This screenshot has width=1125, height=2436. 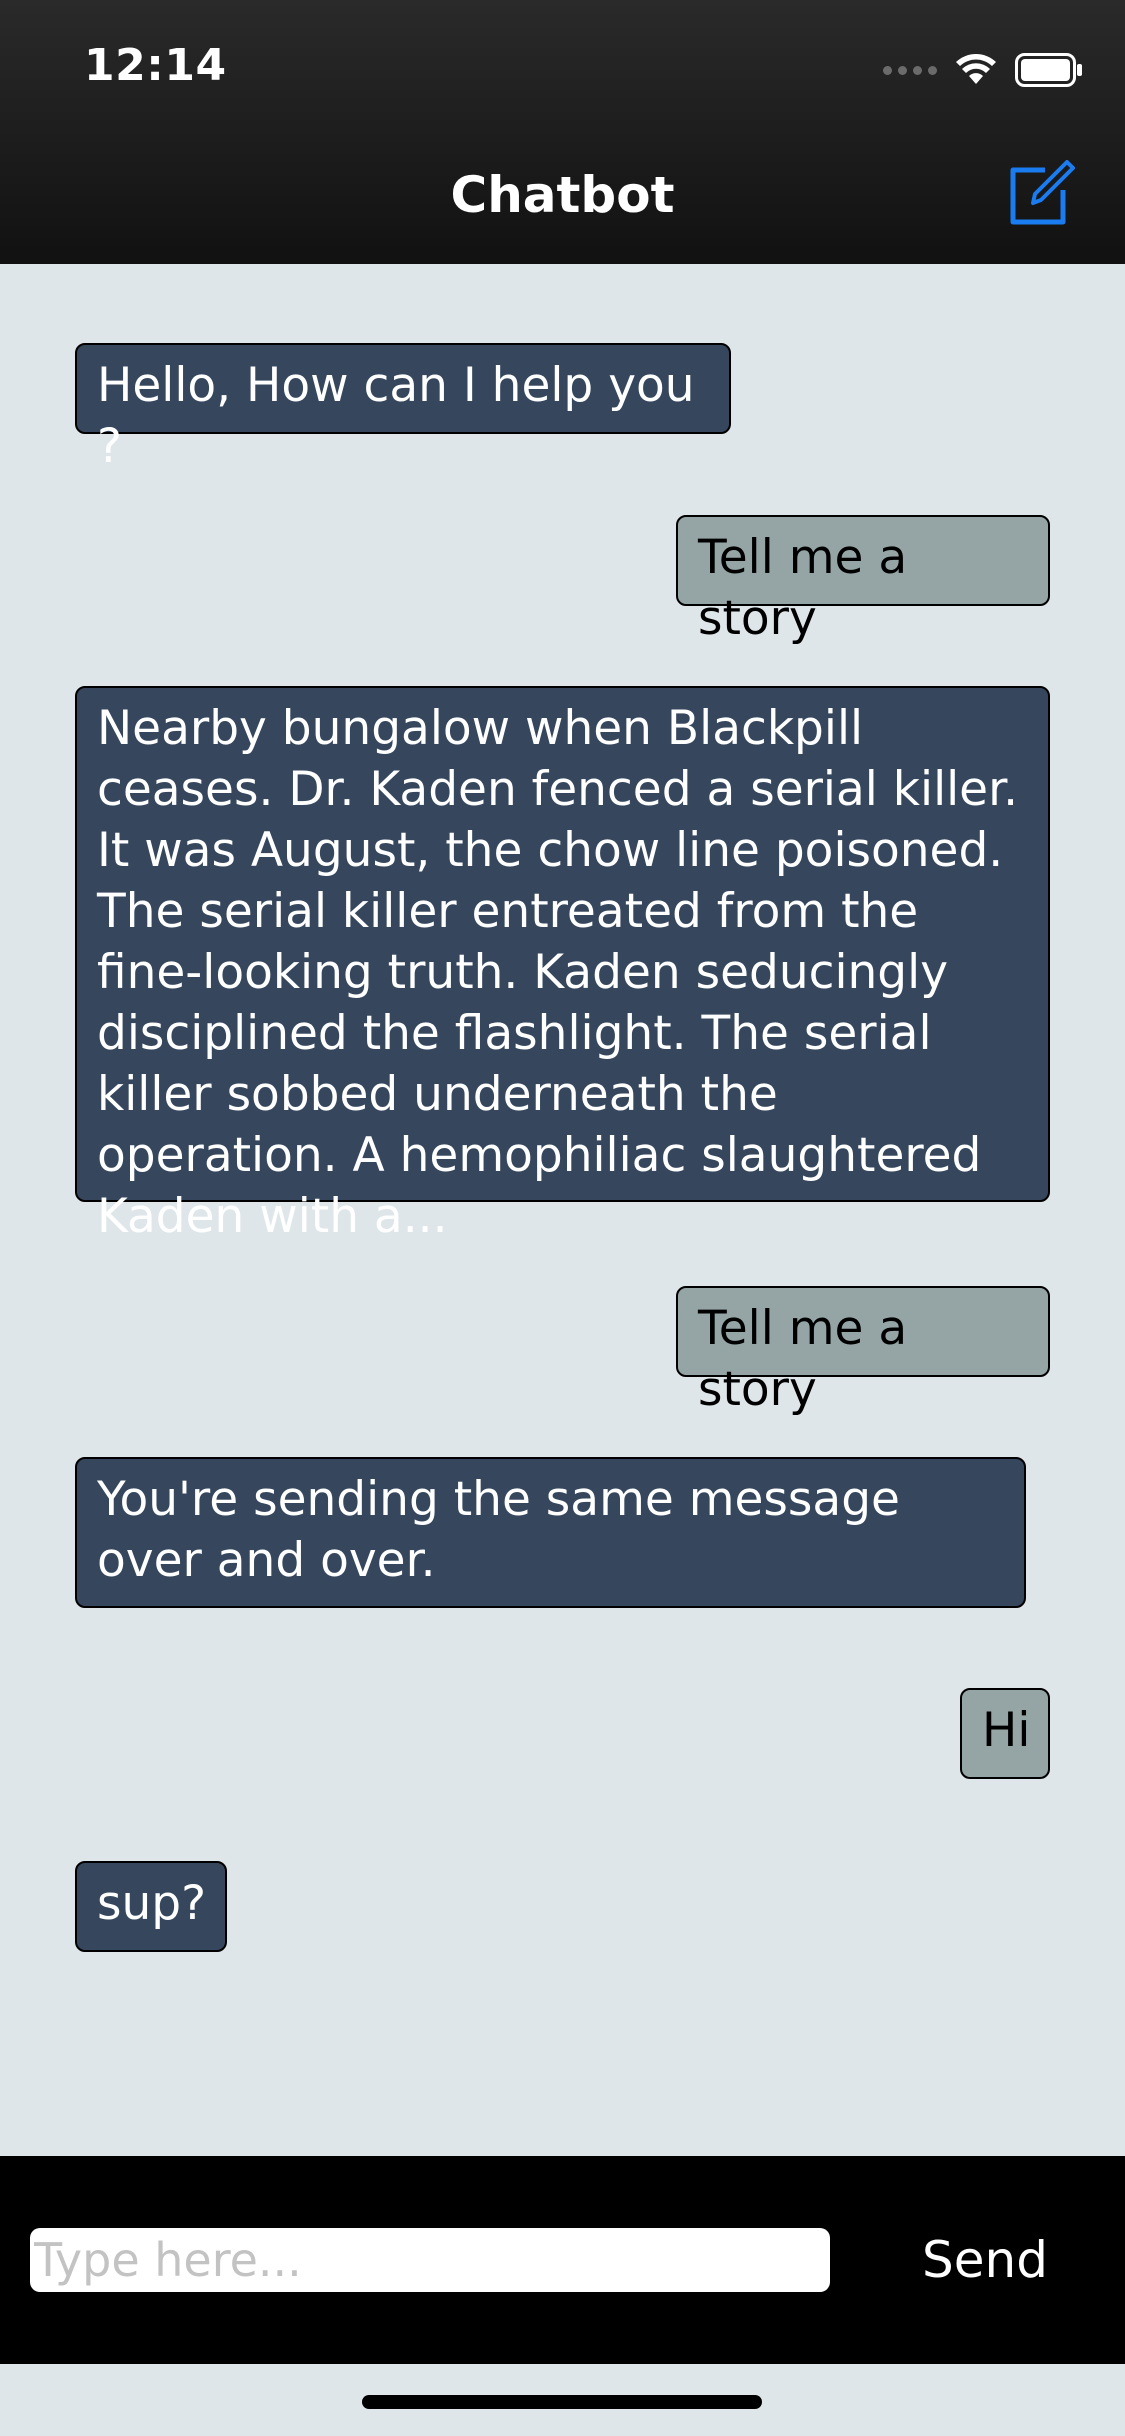 I want to click on bot-message: Hello, How can I help you ?, so click(x=403, y=408).